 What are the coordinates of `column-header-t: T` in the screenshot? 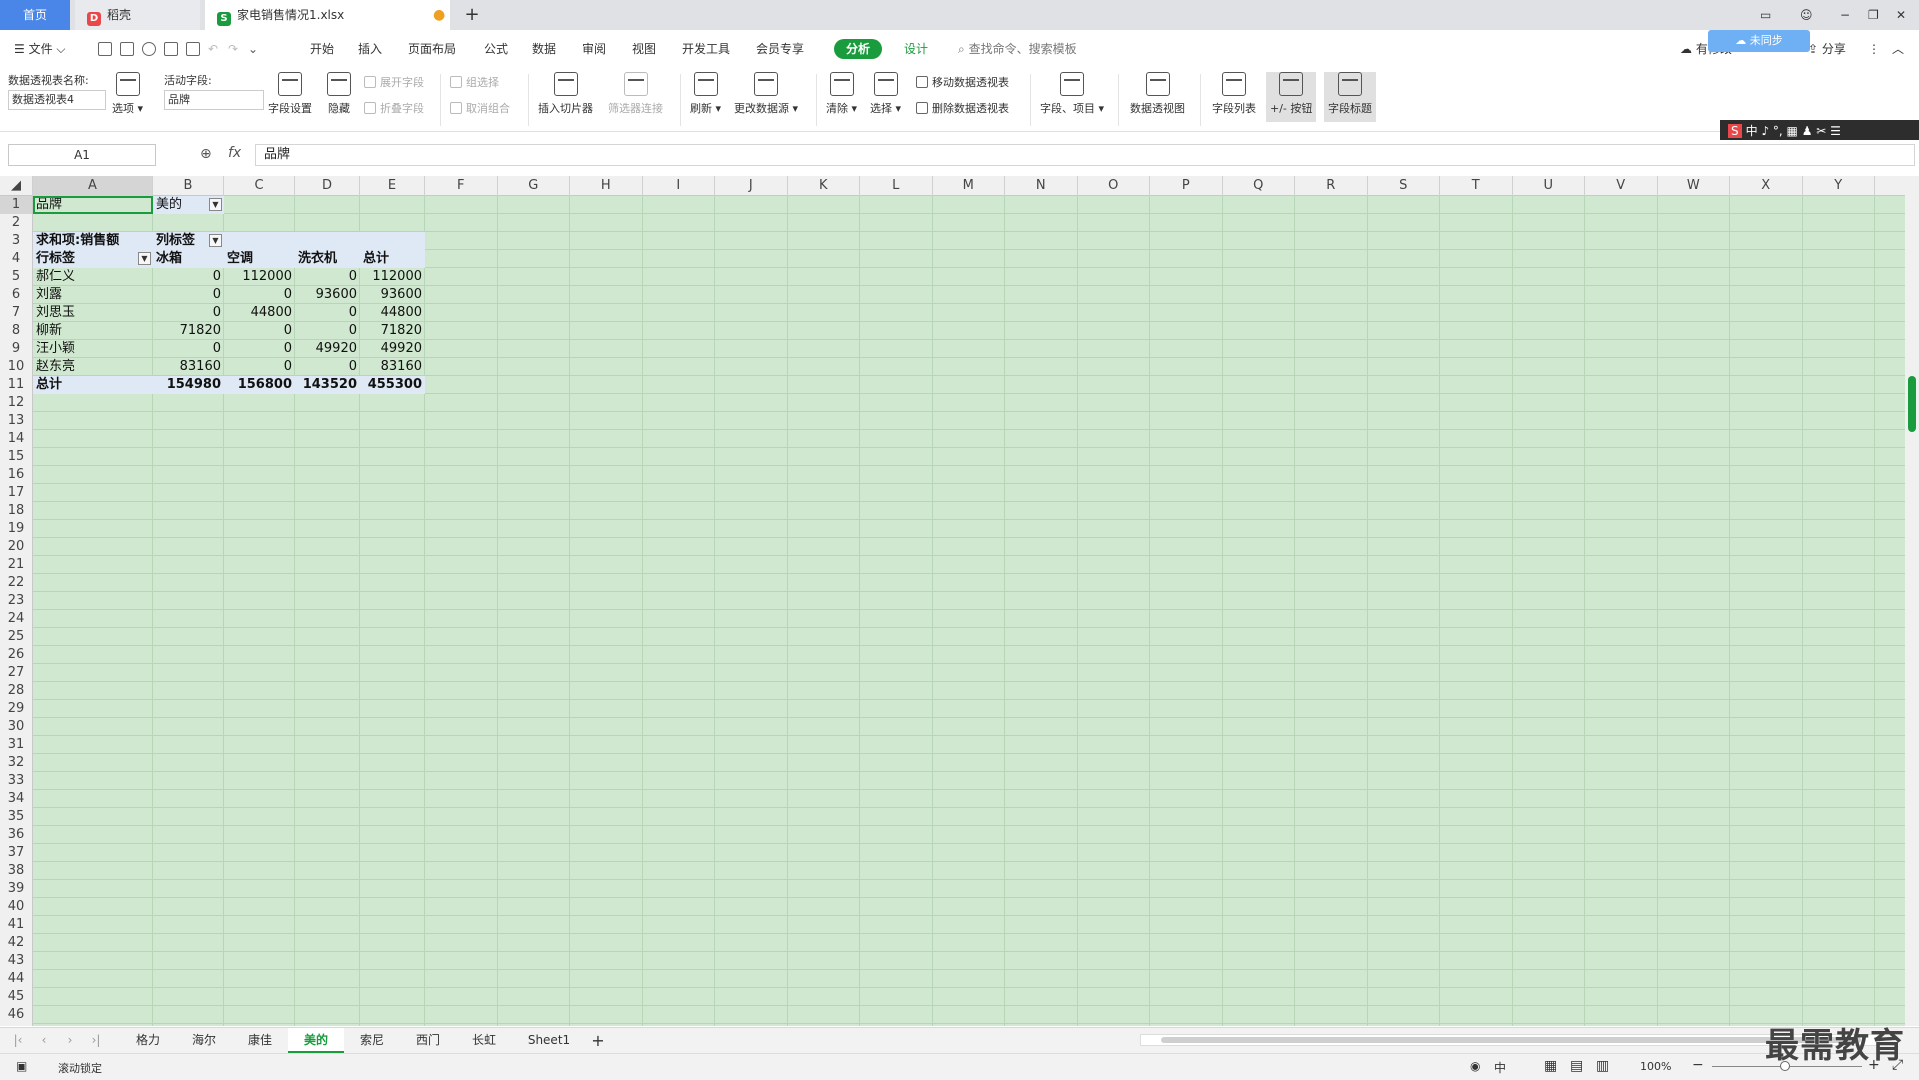 It's located at (1476, 186).